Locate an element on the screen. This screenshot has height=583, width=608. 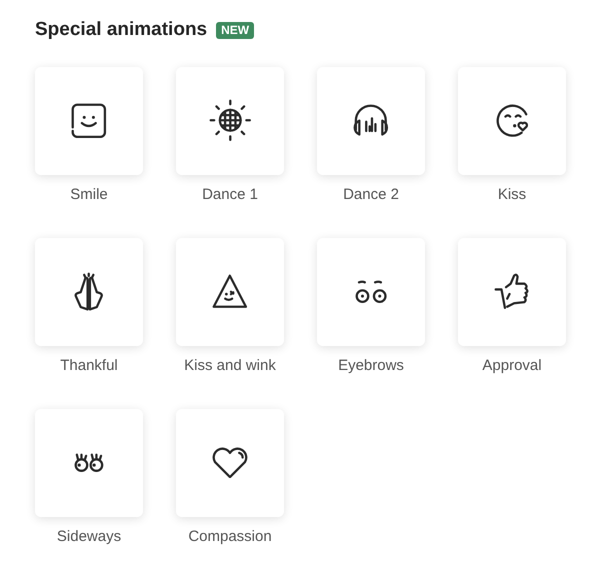
disco-ball-icon is located at coordinates (230, 120).